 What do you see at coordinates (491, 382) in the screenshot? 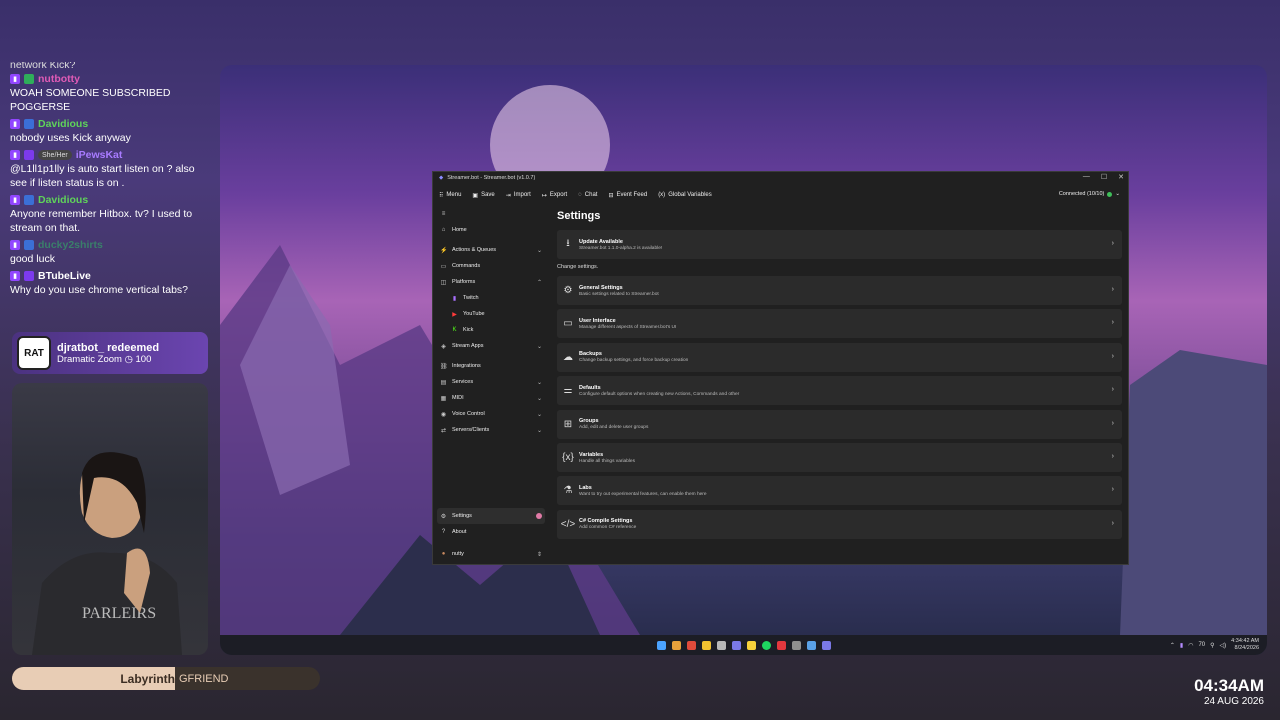
I see `sidebar-item-services: ▤ Services ⌄` at bounding box center [491, 382].